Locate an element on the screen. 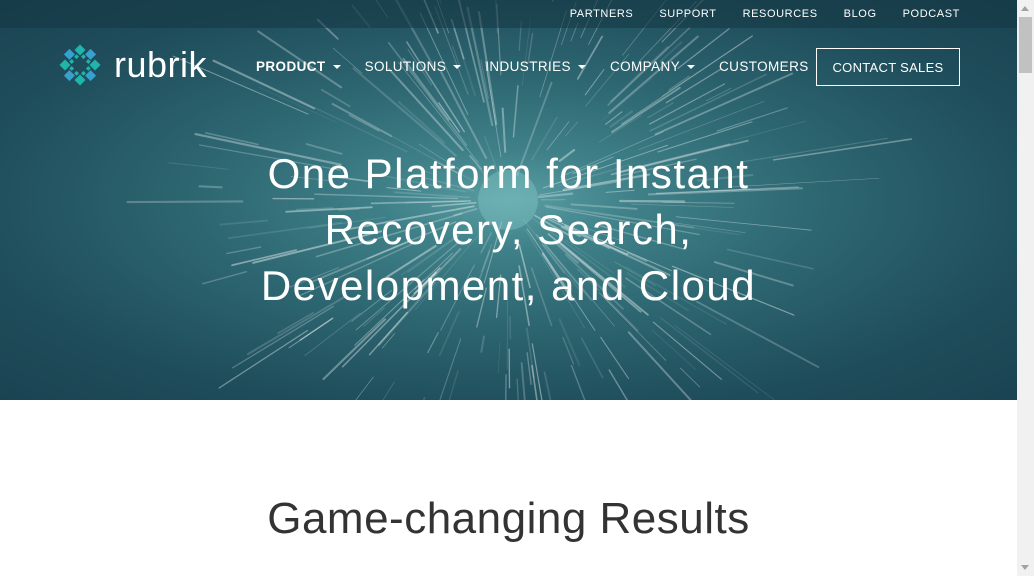 This screenshot has height=576, width=1034. utility-link-blog: BLOG is located at coordinates (860, 14).